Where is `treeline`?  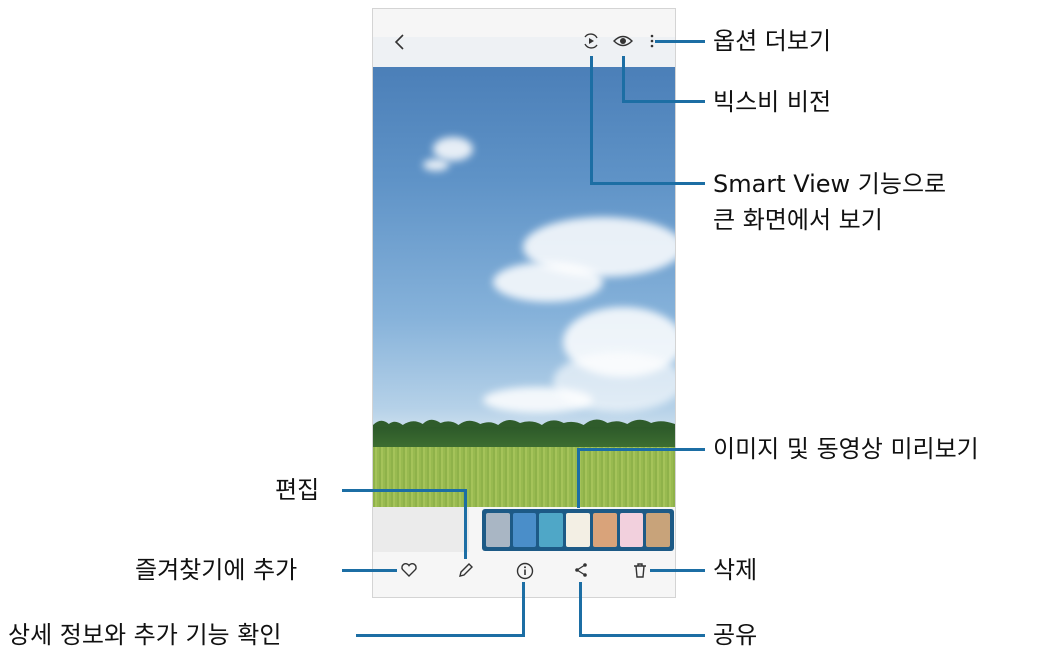 treeline is located at coordinates (524, 438).